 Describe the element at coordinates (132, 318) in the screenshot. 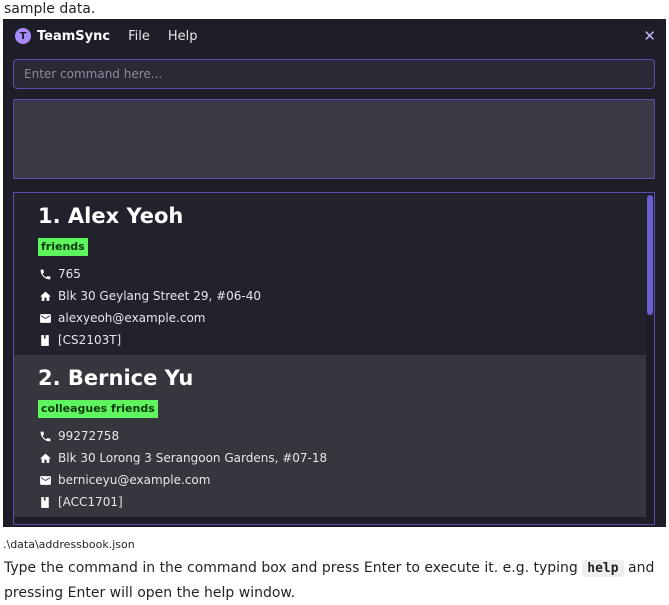

I see `email-text: alexyeoh@example.com` at that location.